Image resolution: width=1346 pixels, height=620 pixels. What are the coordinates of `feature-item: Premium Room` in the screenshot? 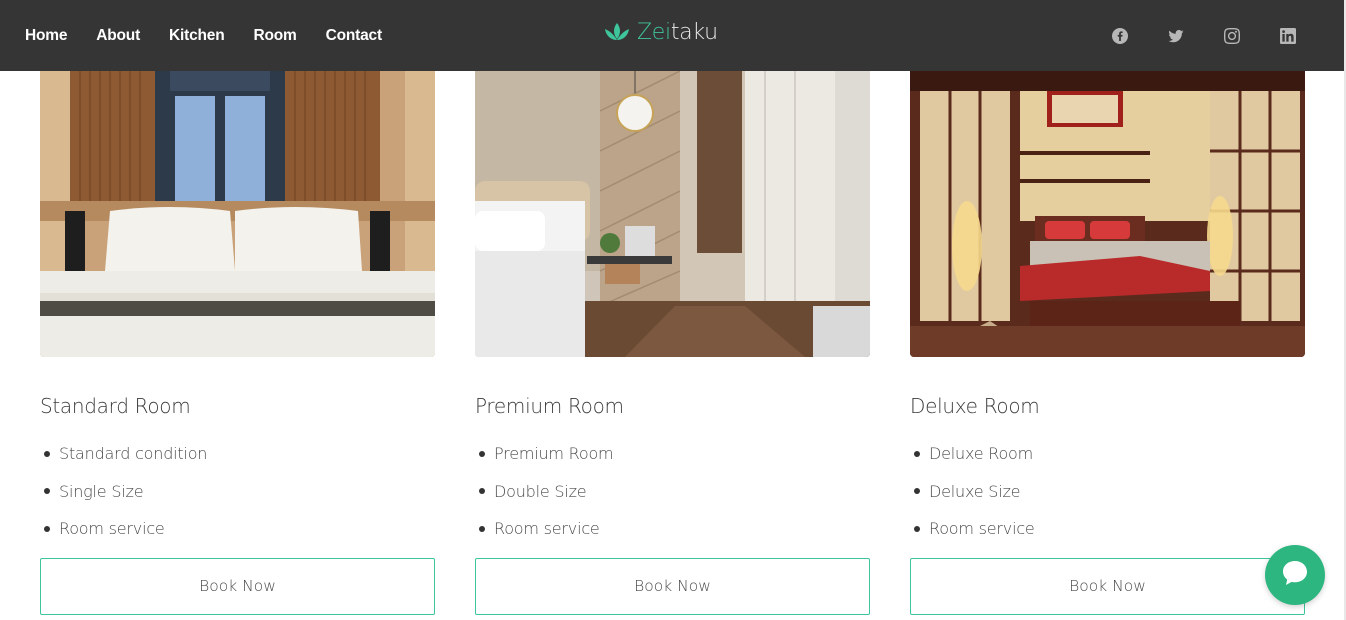 It's located at (672, 454).